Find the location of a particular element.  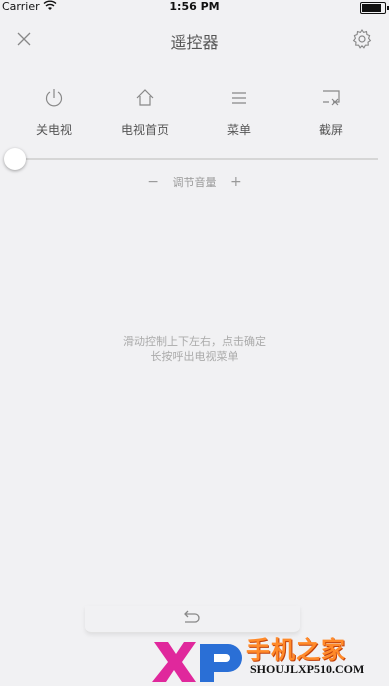

screenshot-label: 截屏 is located at coordinates (330, 130).